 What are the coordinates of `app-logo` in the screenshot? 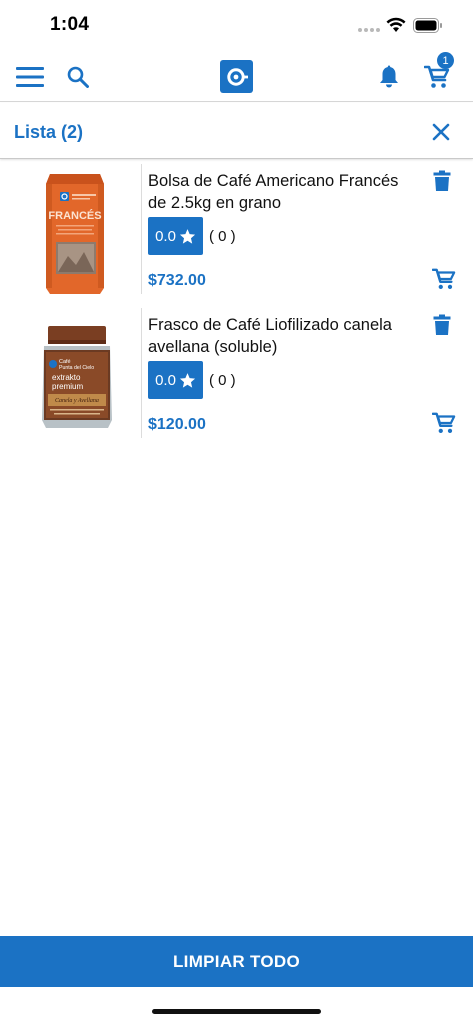 It's located at (236, 76).